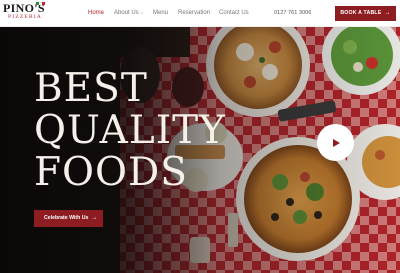 This screenshot has width=400, height=273. I want to click on nav-about-us-label: About Us, so click(126, 13).